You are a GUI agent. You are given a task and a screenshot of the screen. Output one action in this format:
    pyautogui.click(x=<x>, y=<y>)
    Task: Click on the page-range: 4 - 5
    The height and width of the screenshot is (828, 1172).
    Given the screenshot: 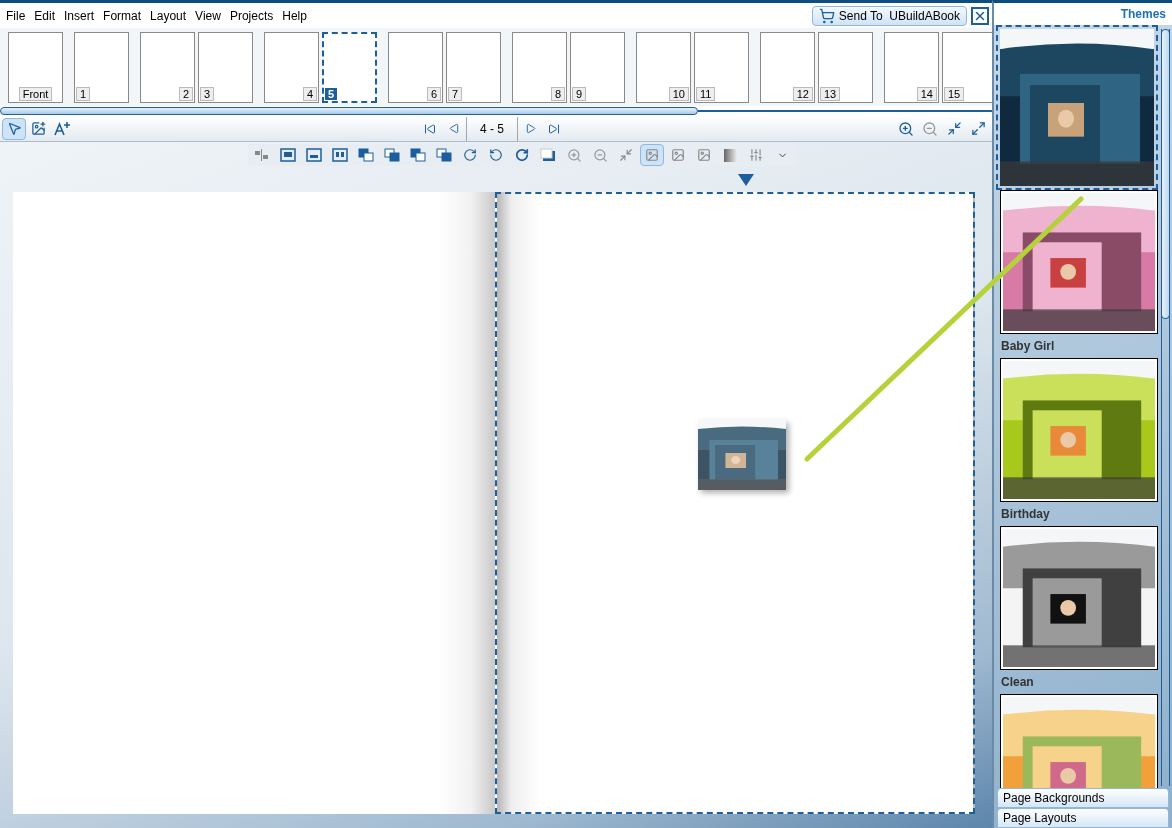 What is the action you would take?
    pyautogui.click(x=492, y=129)
    